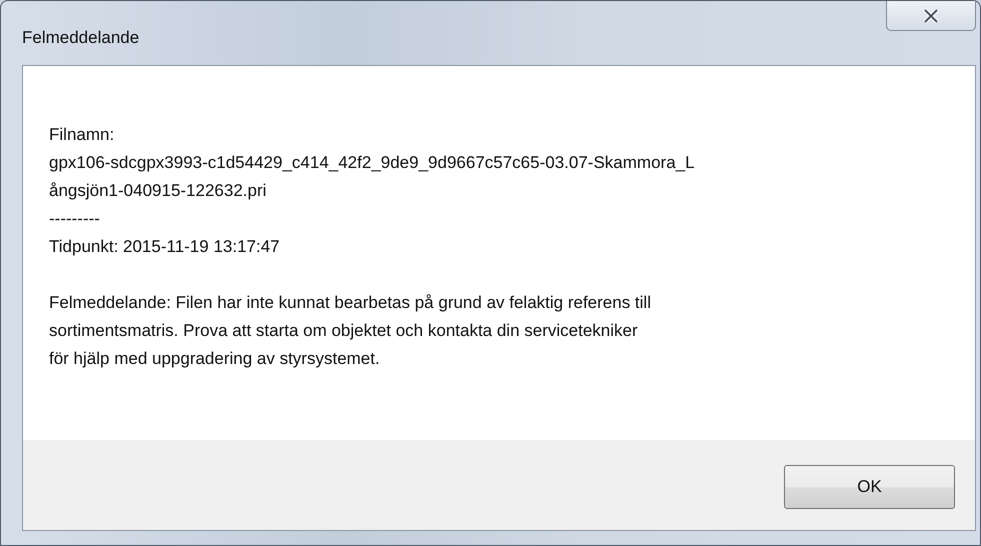  I want to click on message-line: Felmeddelande: Filen har inte kunnat bearbetas på grund av felaktig referens till, so click(350, 303).